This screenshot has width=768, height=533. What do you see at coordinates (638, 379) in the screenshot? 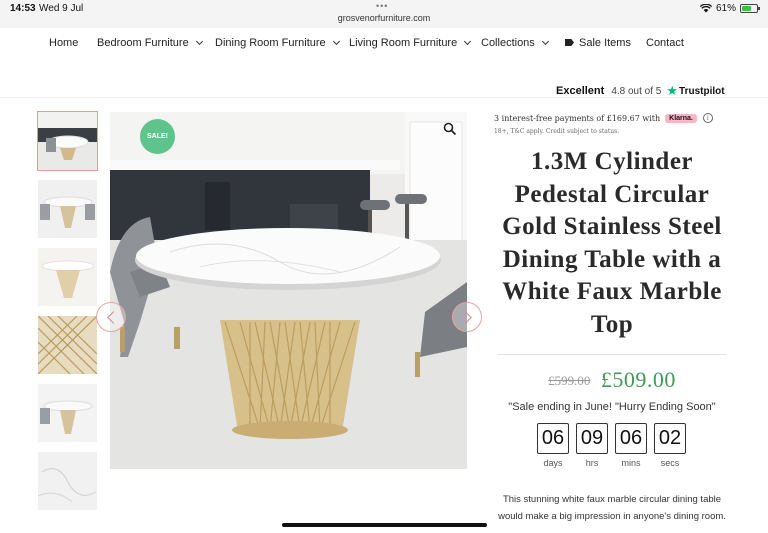
I see `sale-price: £509.00` at bounding box center [638, 379].